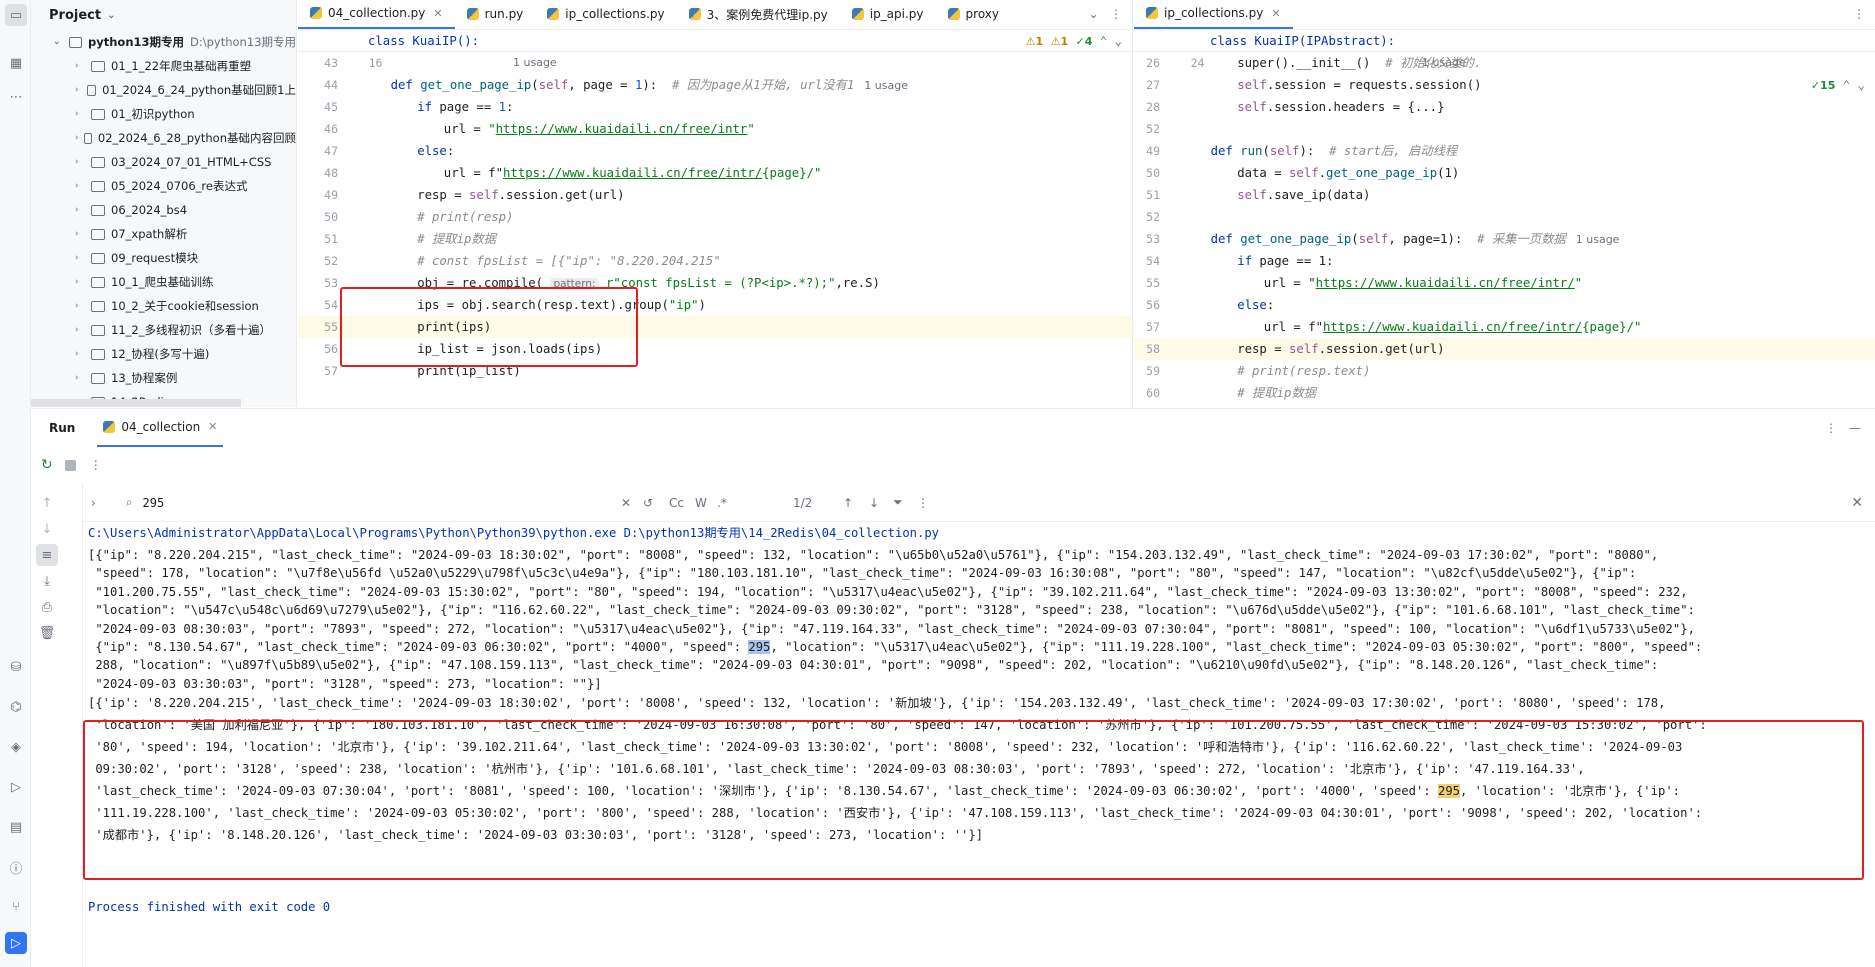  Describe the element at coordinates (91, 90) in the screenshot. I see `folder-icon` at that location.